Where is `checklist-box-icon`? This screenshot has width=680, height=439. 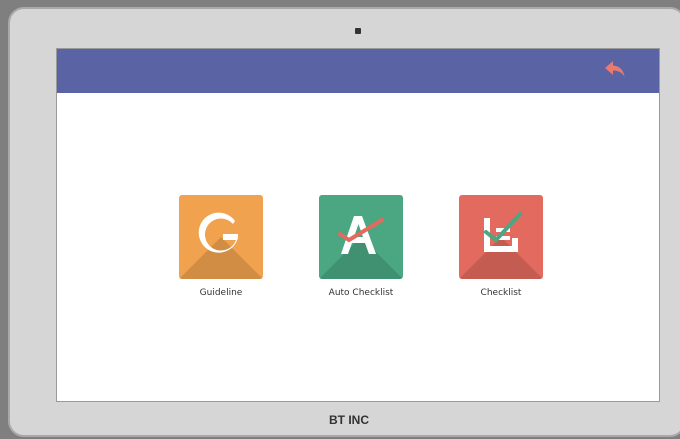 checklist-box-icon is located at coordinates (501, 237).